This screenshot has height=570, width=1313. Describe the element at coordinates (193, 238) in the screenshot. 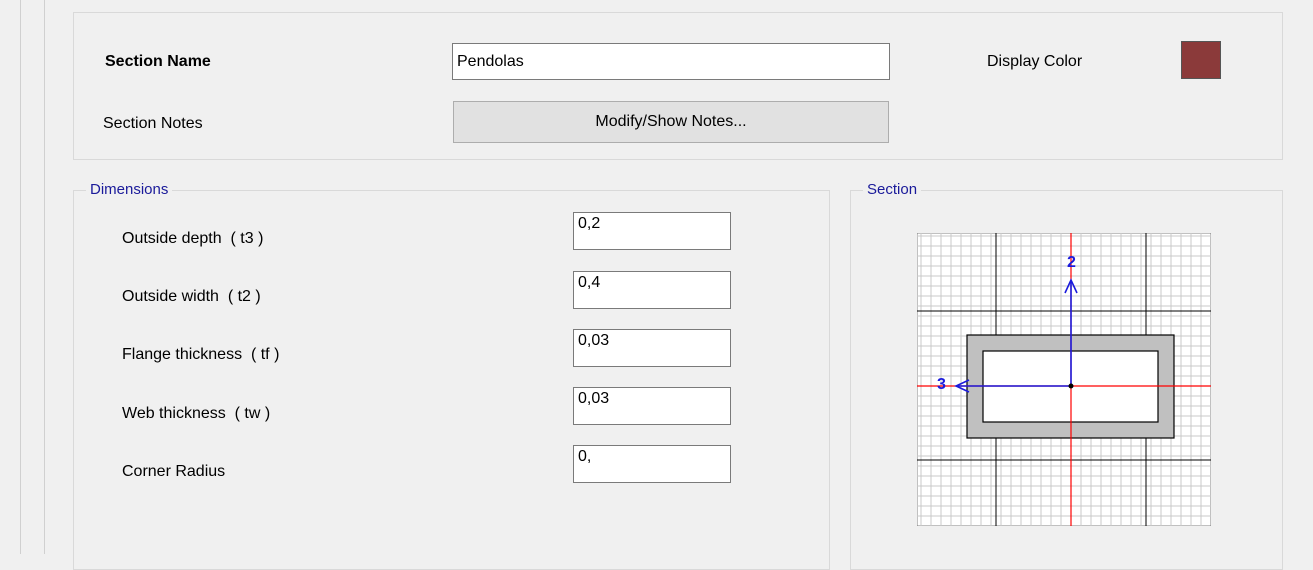

I see `outside-depth-label: Outside depth ( t3 )` at that location.